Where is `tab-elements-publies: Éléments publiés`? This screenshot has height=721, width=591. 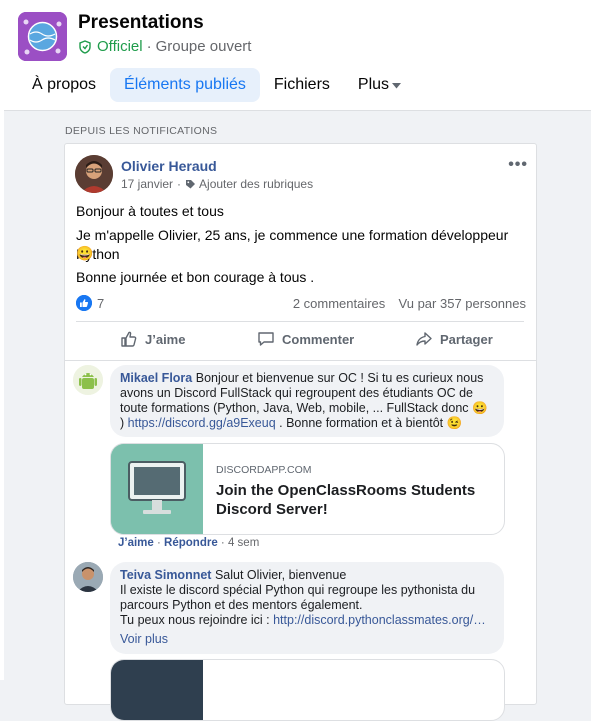
tab-elements-publies: Éléments publiés is located at coordinates (185, 85).